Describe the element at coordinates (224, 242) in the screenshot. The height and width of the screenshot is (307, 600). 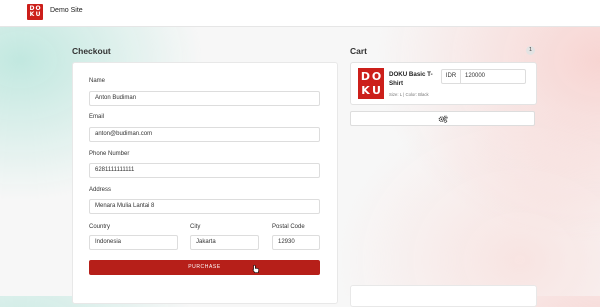
I see `city-field: Jakarta` at that location.